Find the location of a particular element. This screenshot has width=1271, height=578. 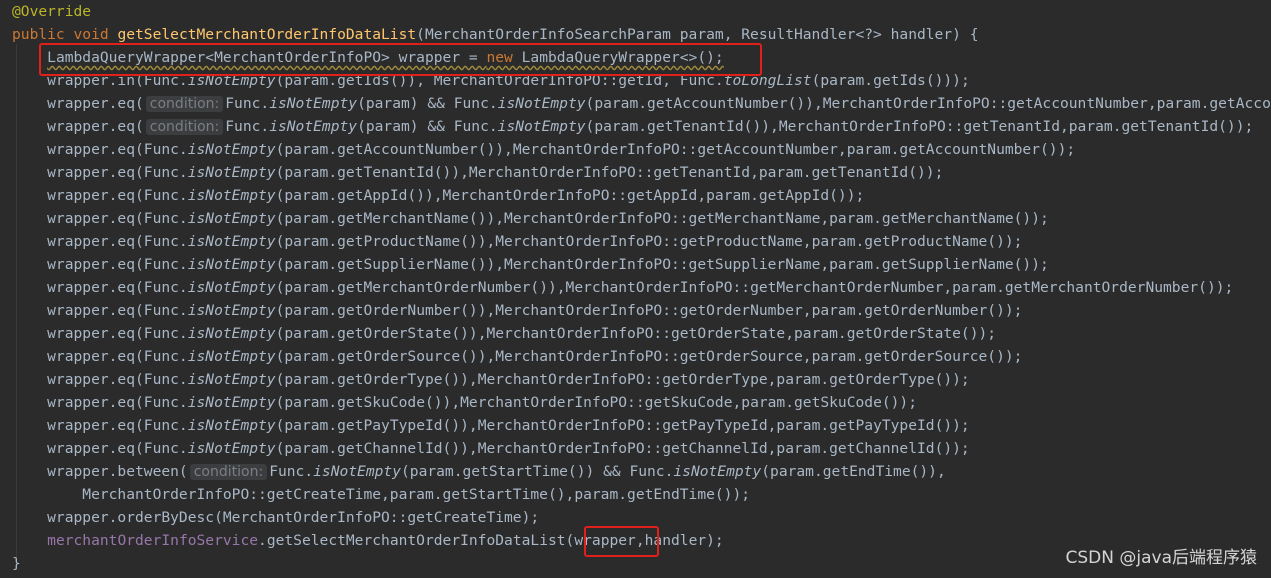

code-token: LambdaQueryWrapper<>(); is located at coordinates (622, 57).